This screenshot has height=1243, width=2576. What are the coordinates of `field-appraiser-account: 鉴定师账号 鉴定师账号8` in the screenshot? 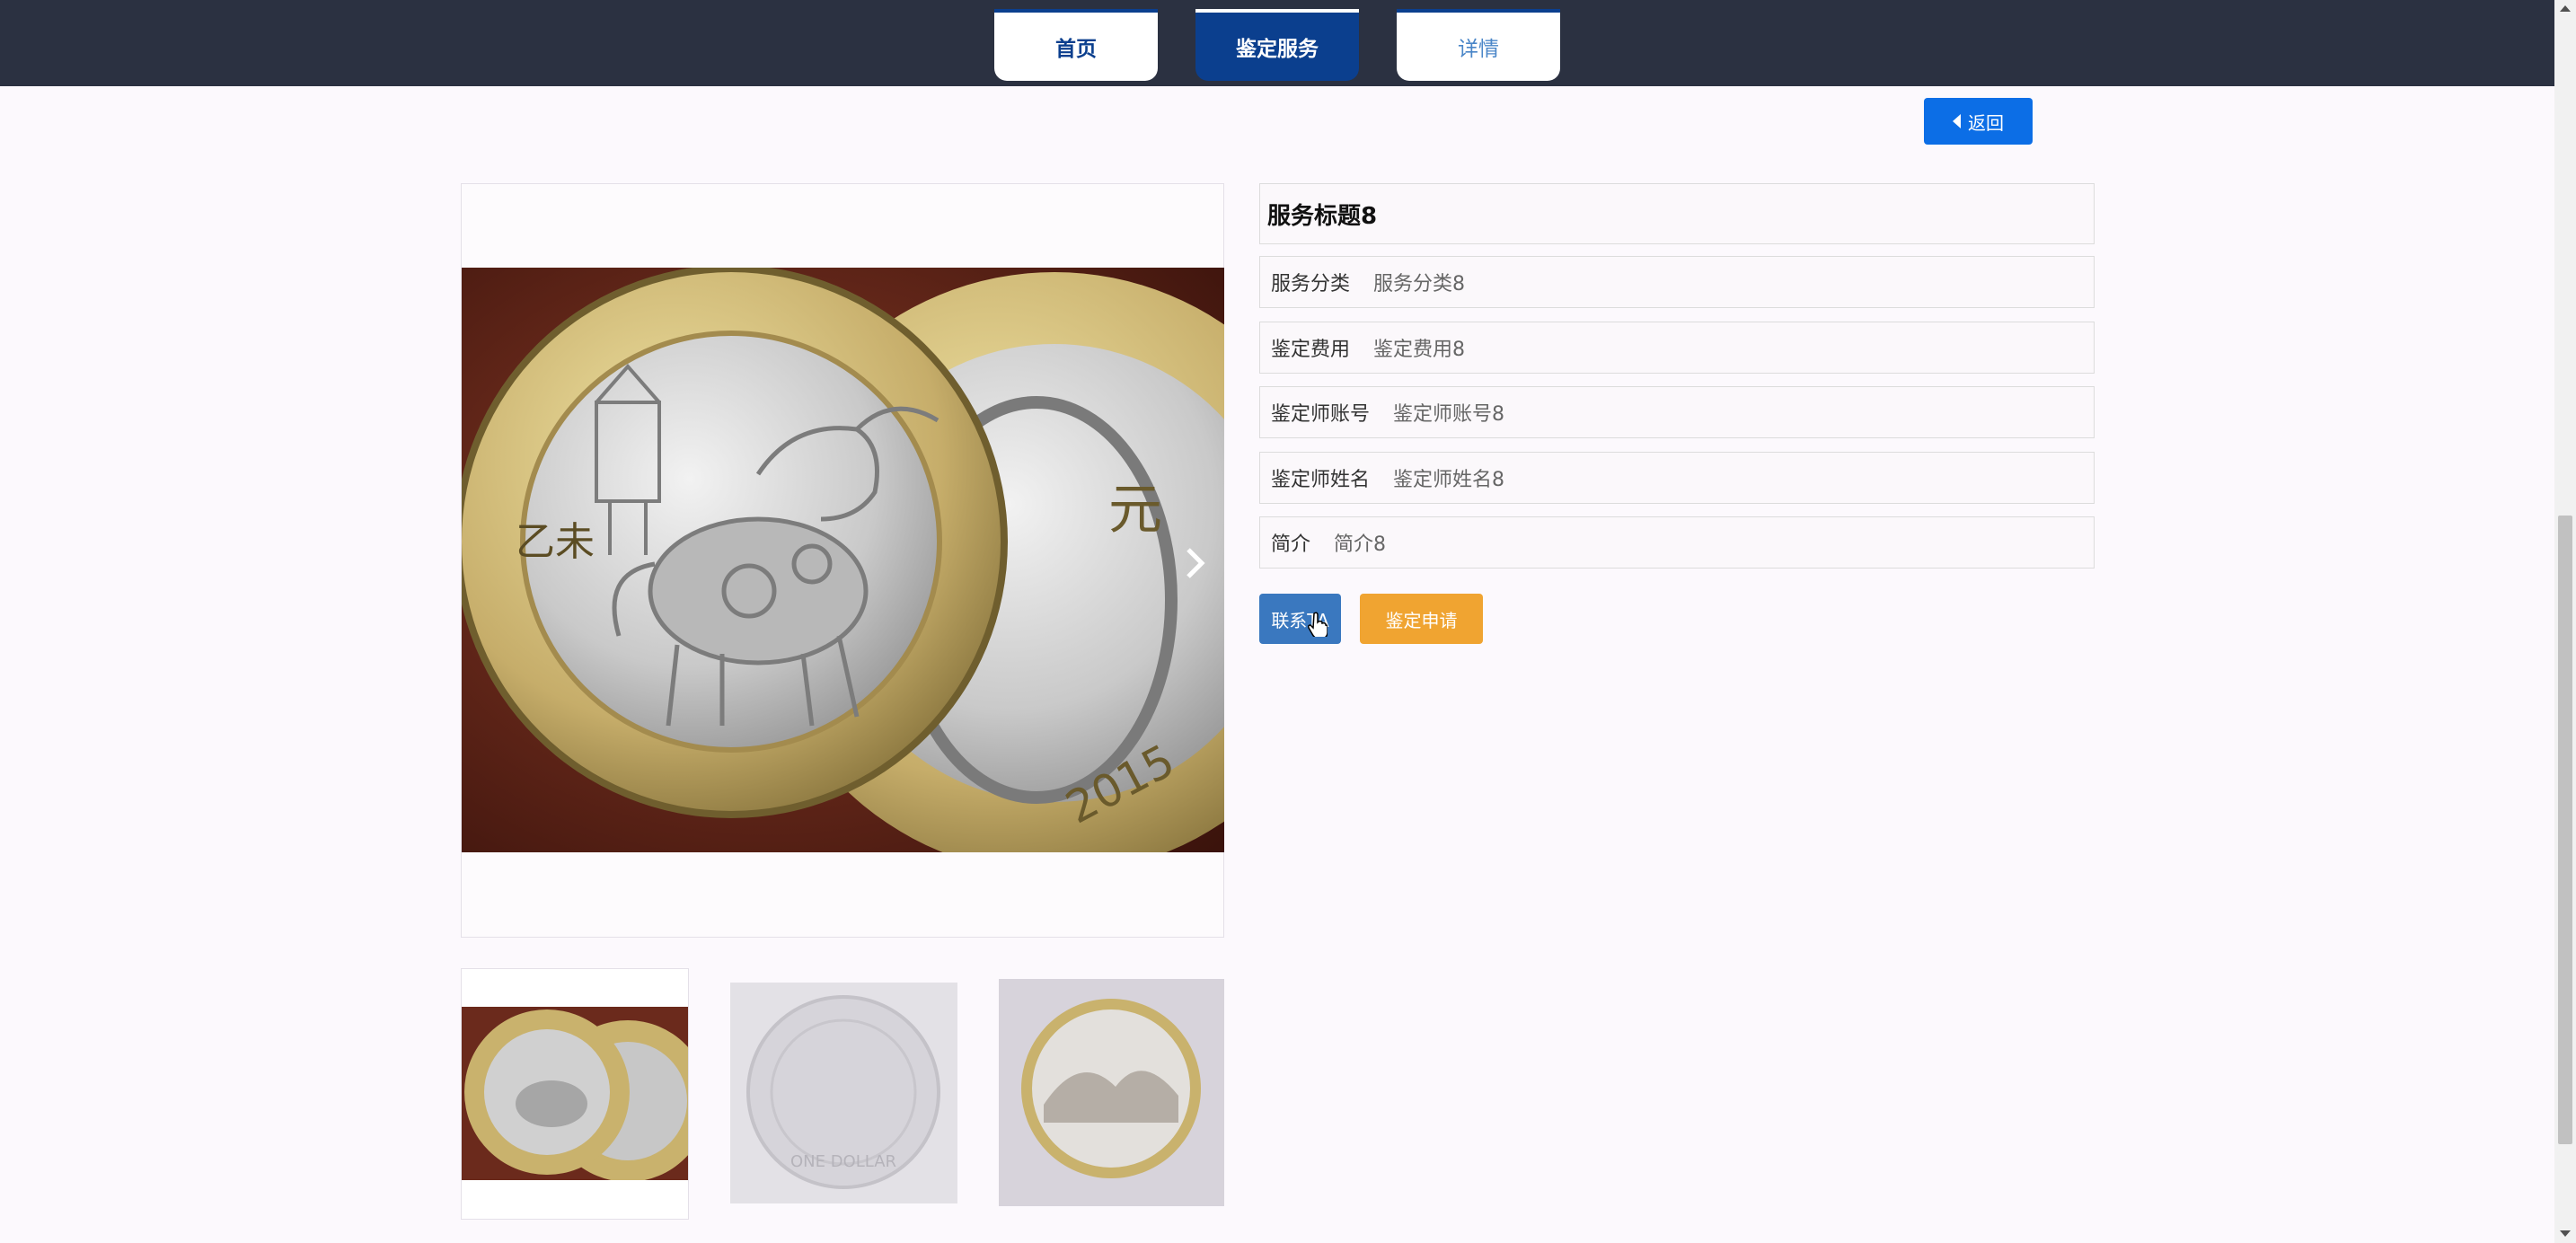 It's located at (1677, 412).